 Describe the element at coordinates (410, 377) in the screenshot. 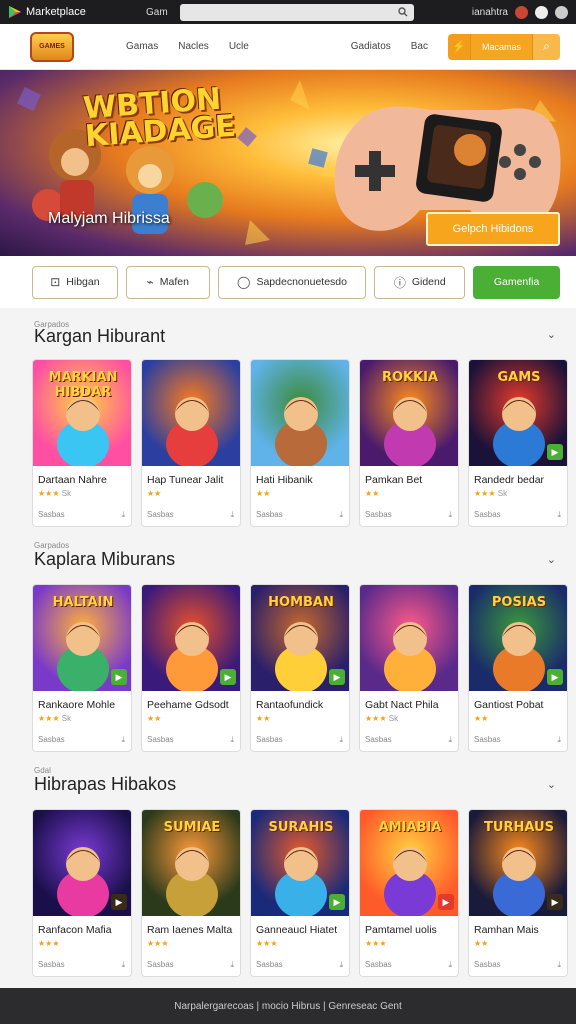

I see `thumbnail-title: ROKKIA` at that location.